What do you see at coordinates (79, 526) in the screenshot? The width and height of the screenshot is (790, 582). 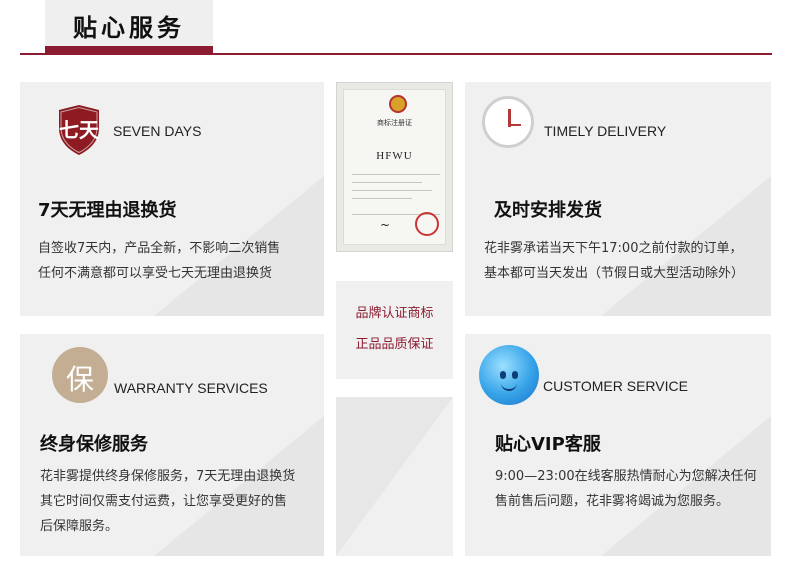 I see `desc-line: 后保障服务。` at bounding box center [79, 526].